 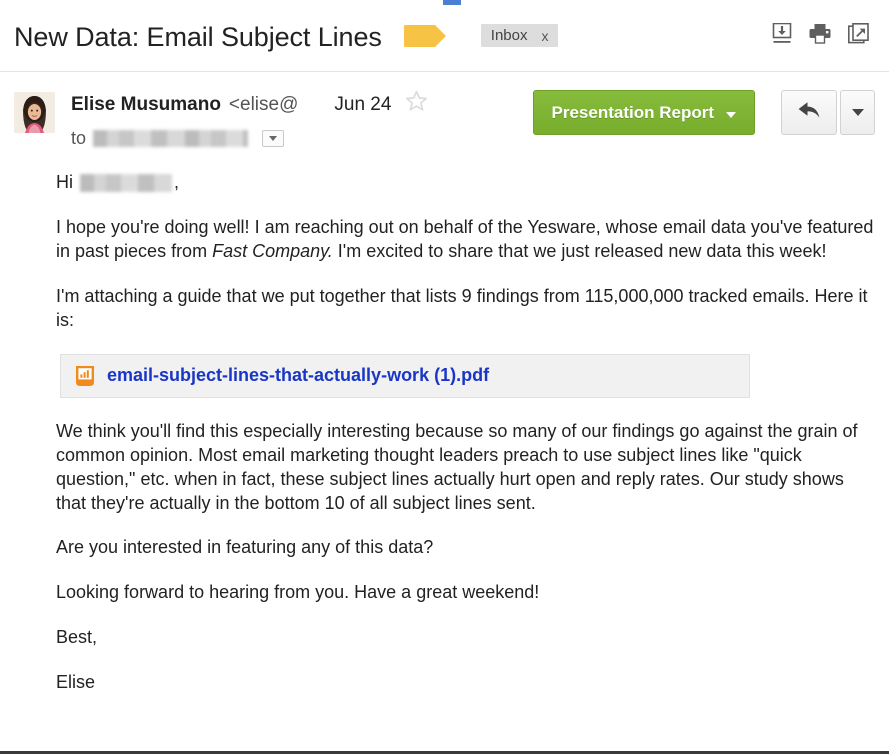 I want to click on greeting-name-redacted, so click(x=126, y=182).